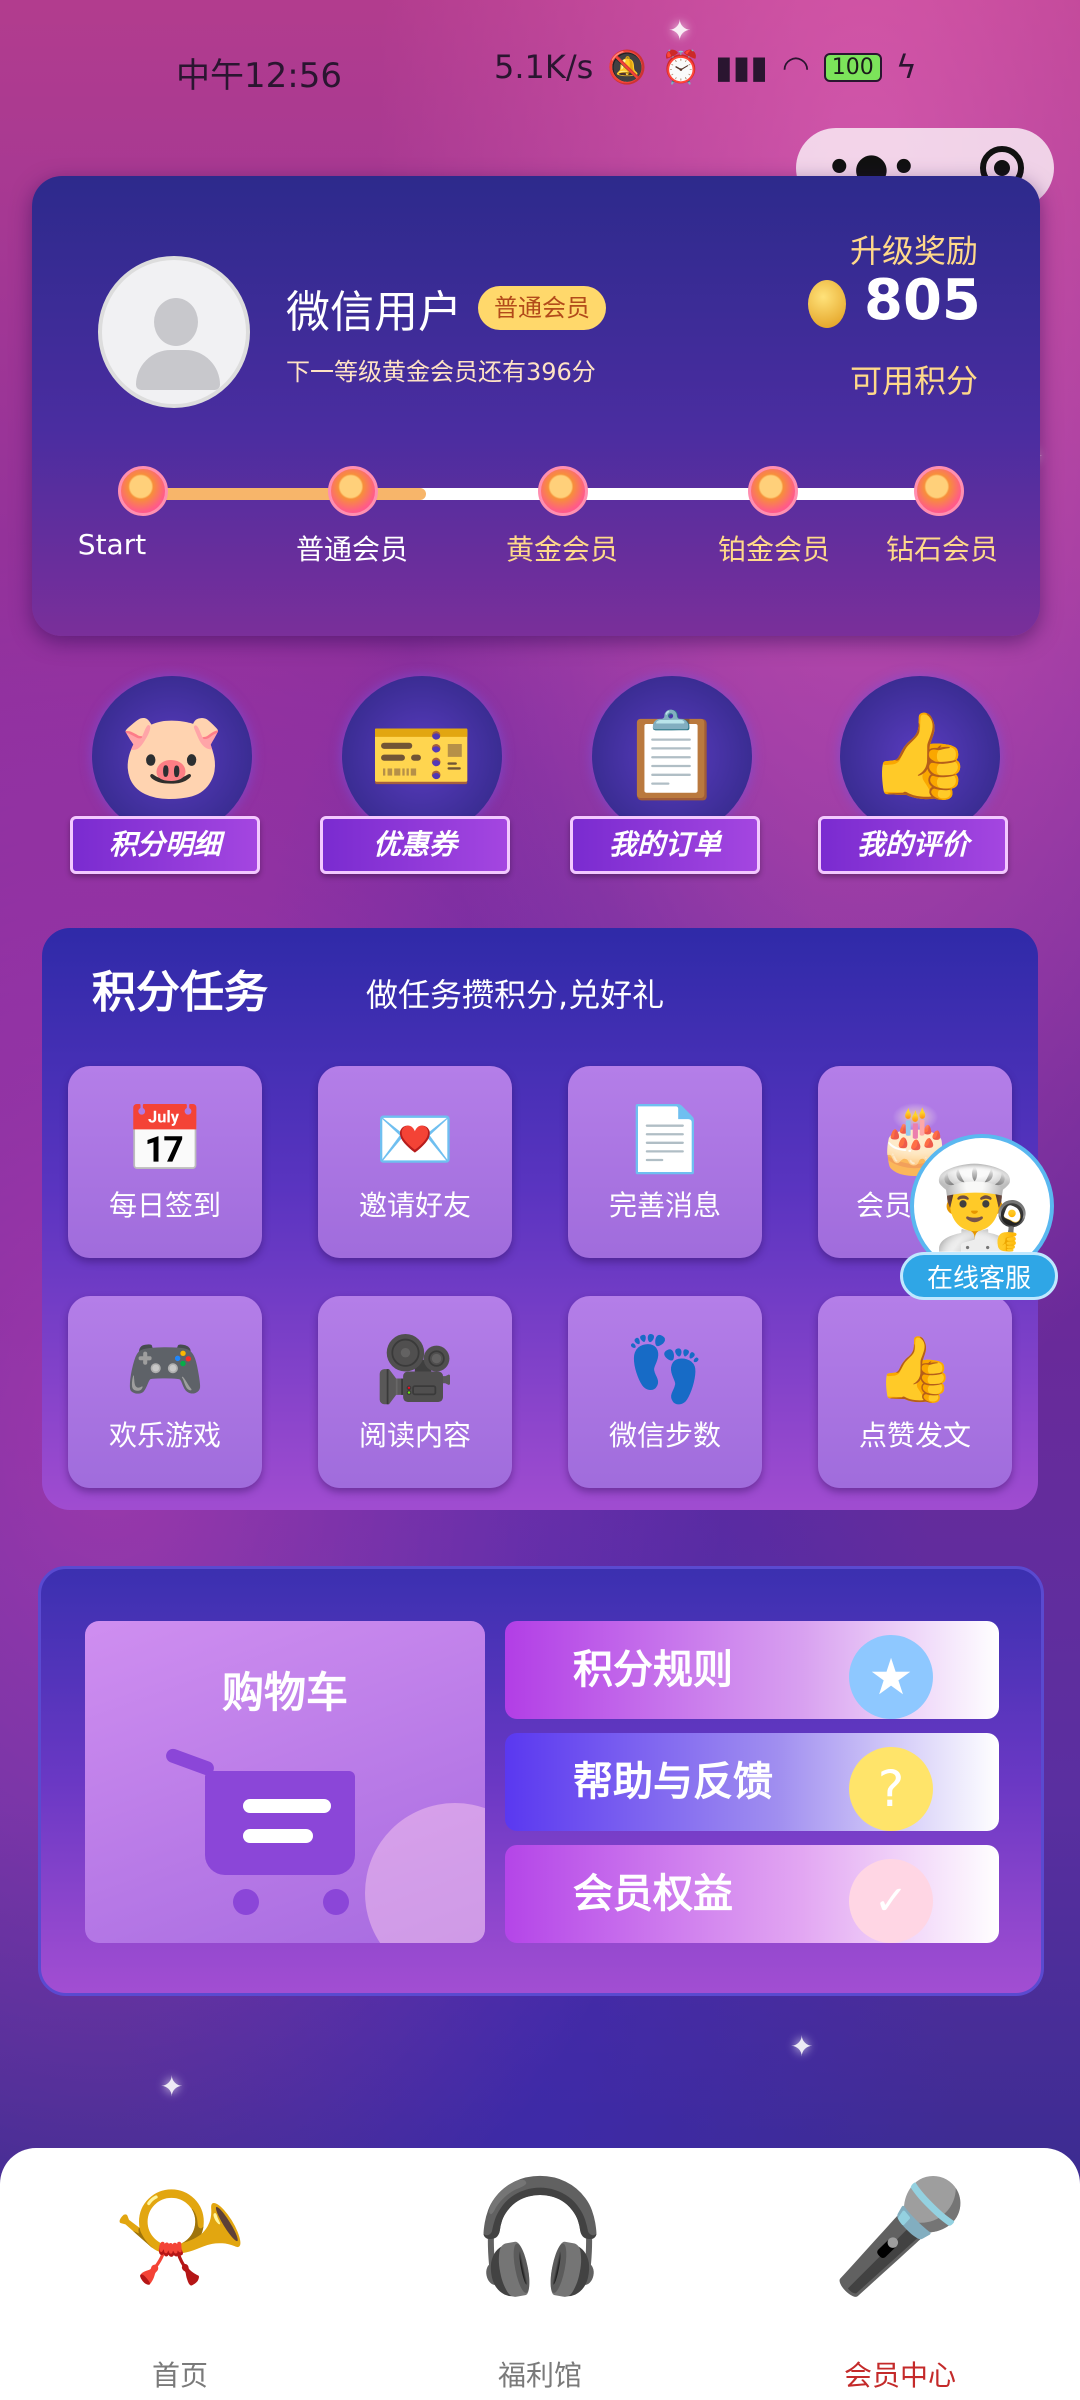 The height and width of the screenshot is (2400, 1080). What do you see at coordinates (179, 2375) in the screenshot?
I see `tab-label: 首页` at bounding box center [179, 2375].